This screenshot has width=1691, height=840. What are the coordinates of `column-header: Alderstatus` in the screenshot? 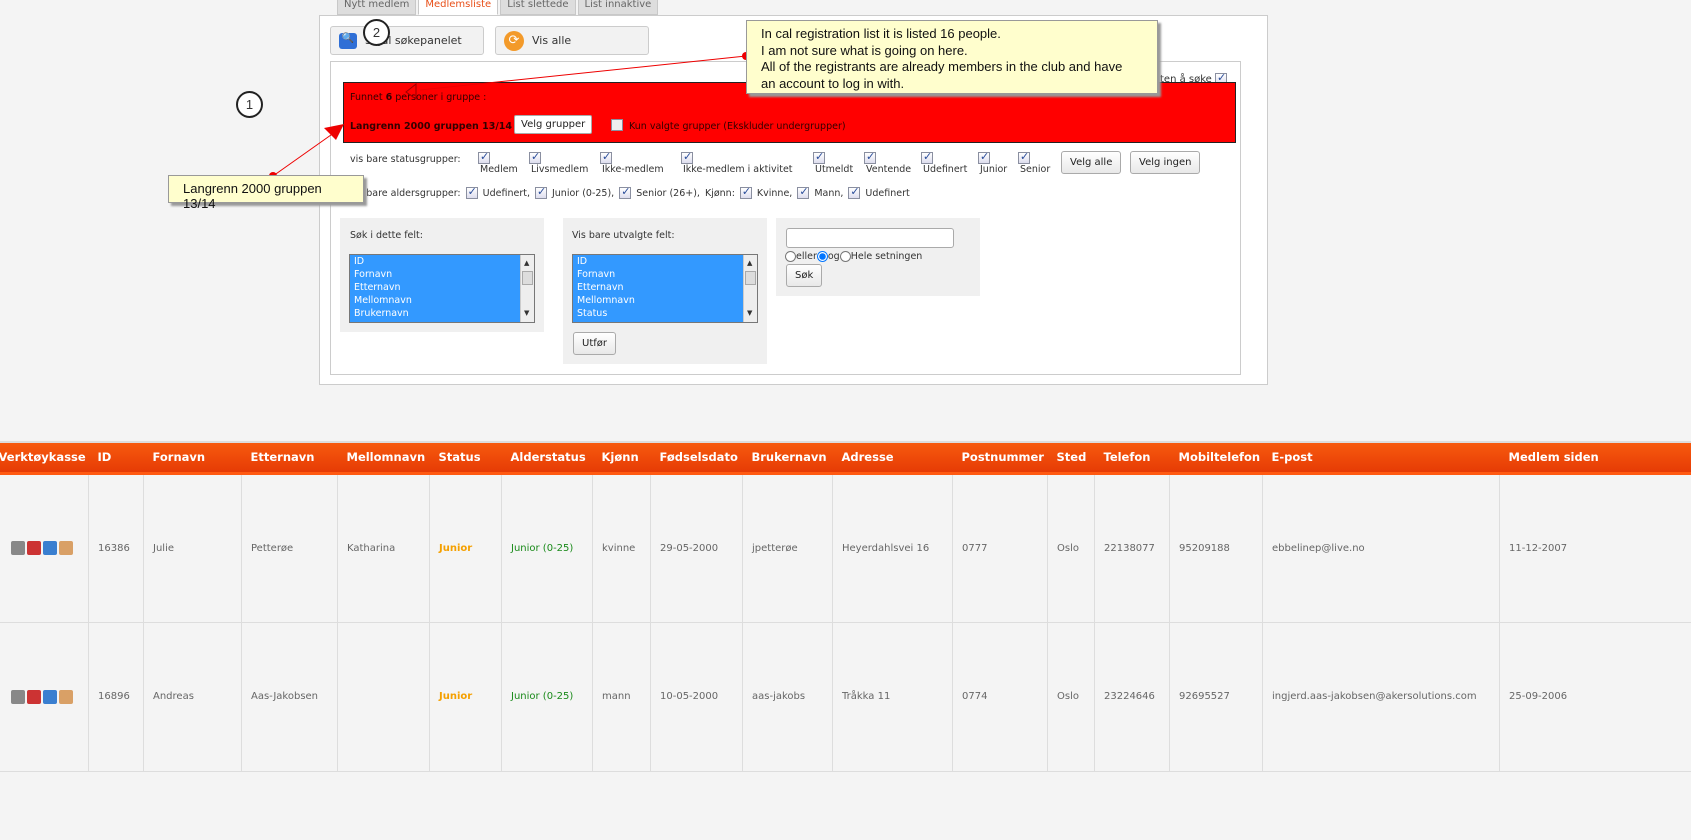 It's located at (547, 458).